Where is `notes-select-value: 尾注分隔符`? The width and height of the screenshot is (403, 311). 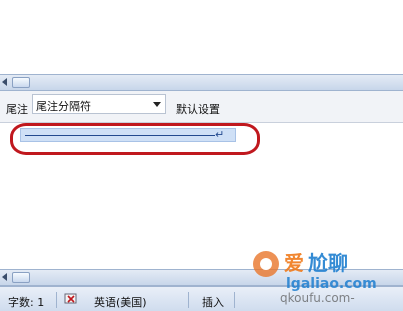 notes-select-value: 尾注分隔符 is located at coordinates (63, 106).